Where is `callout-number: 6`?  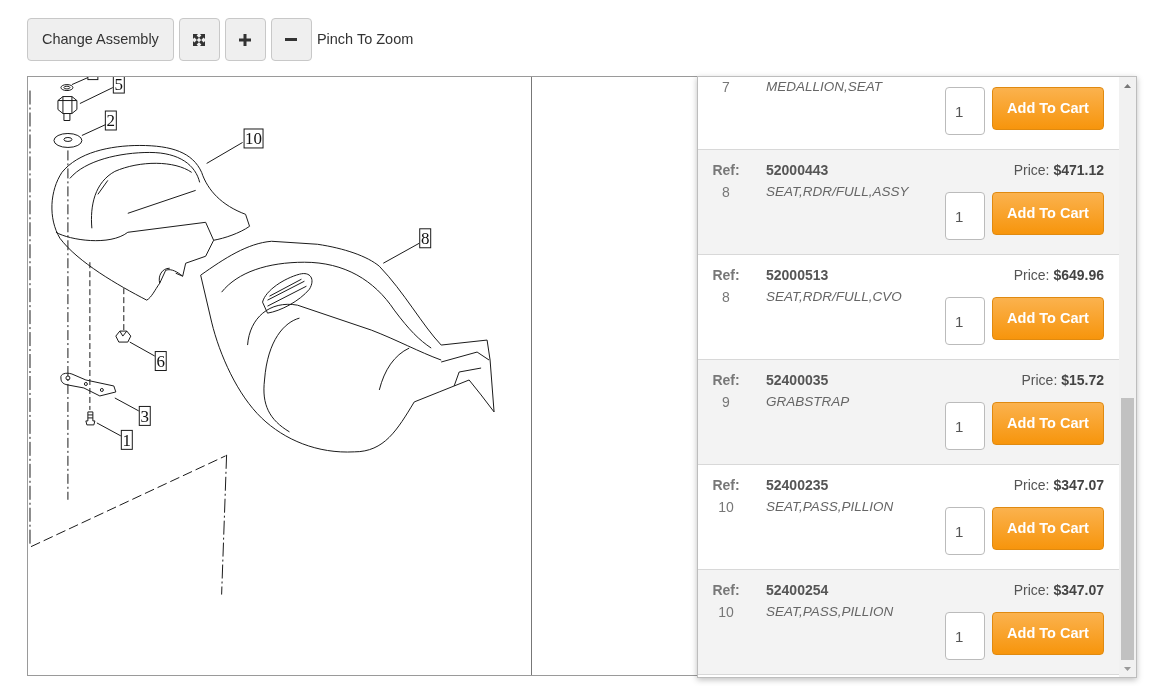
callout-number: 6 is located at coordinates (160, 361).